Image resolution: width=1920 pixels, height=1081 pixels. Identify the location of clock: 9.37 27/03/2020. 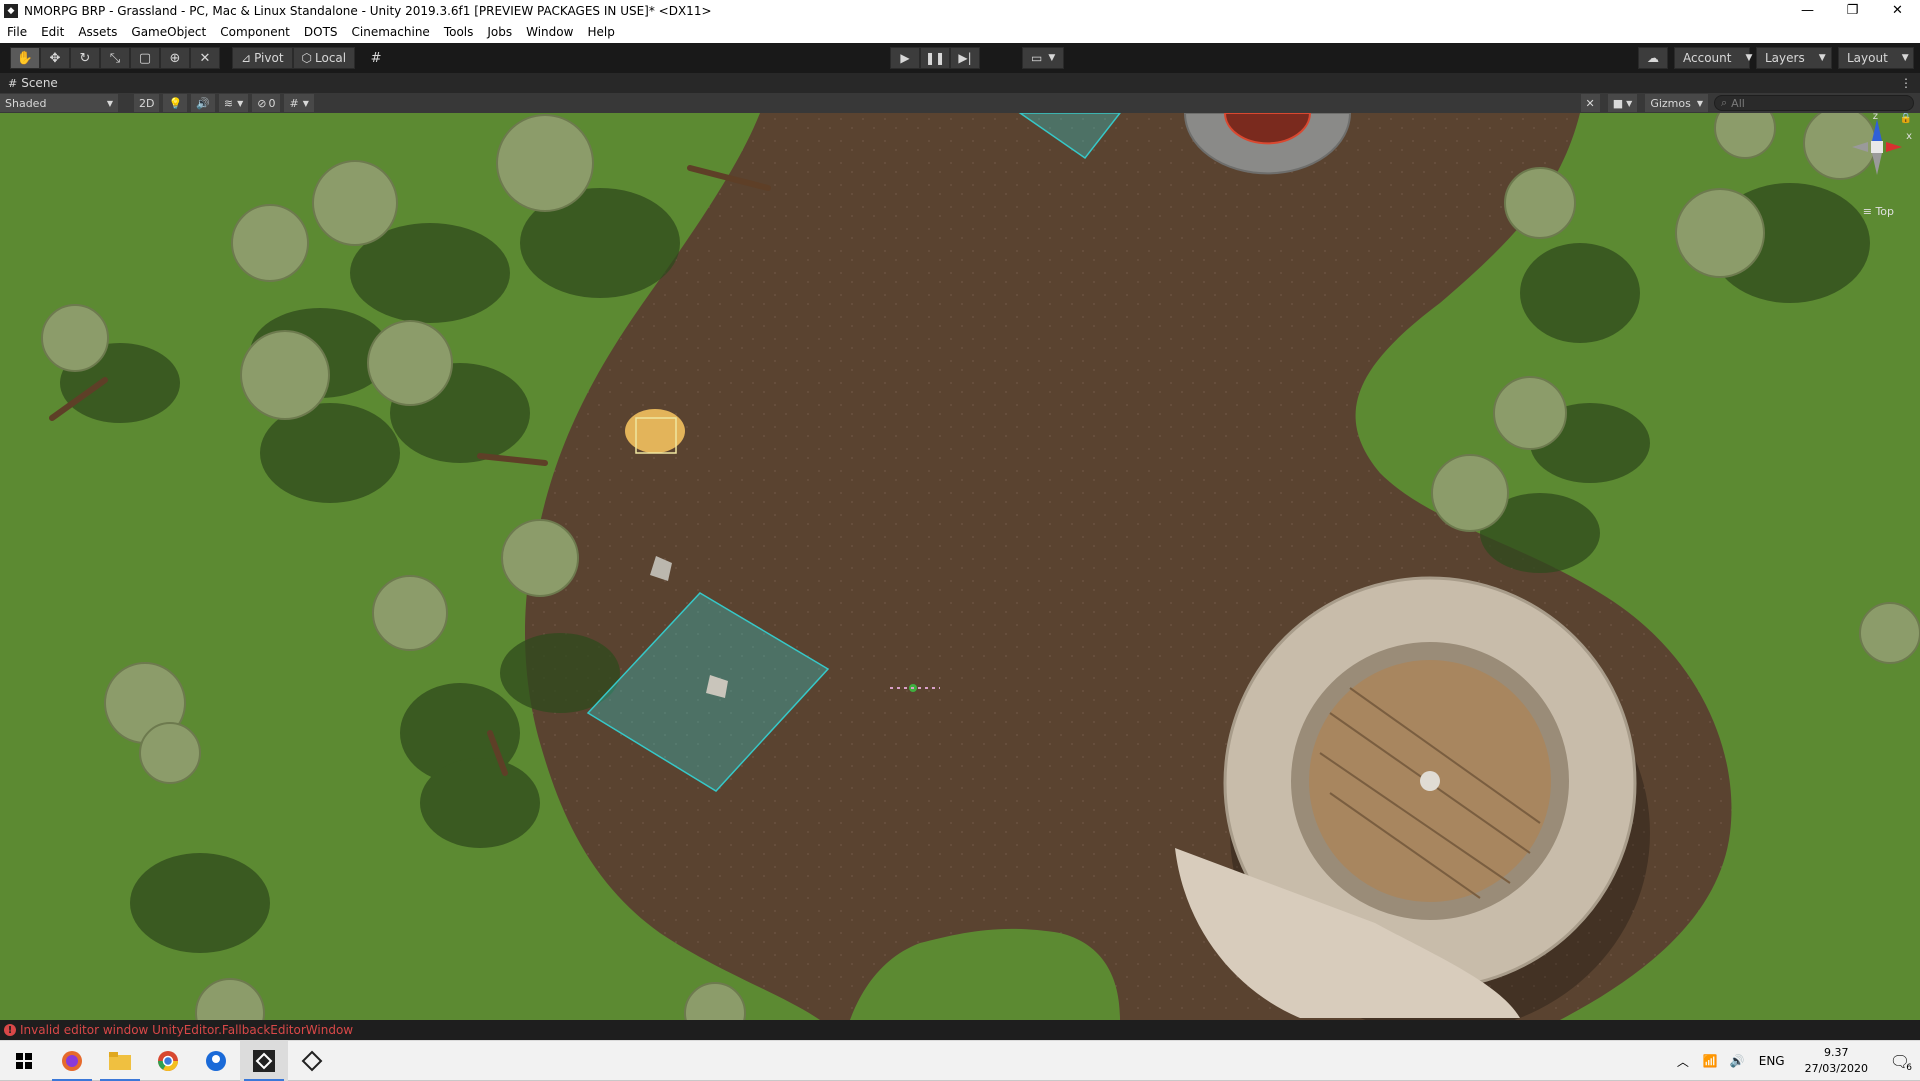
(1836, 1061).